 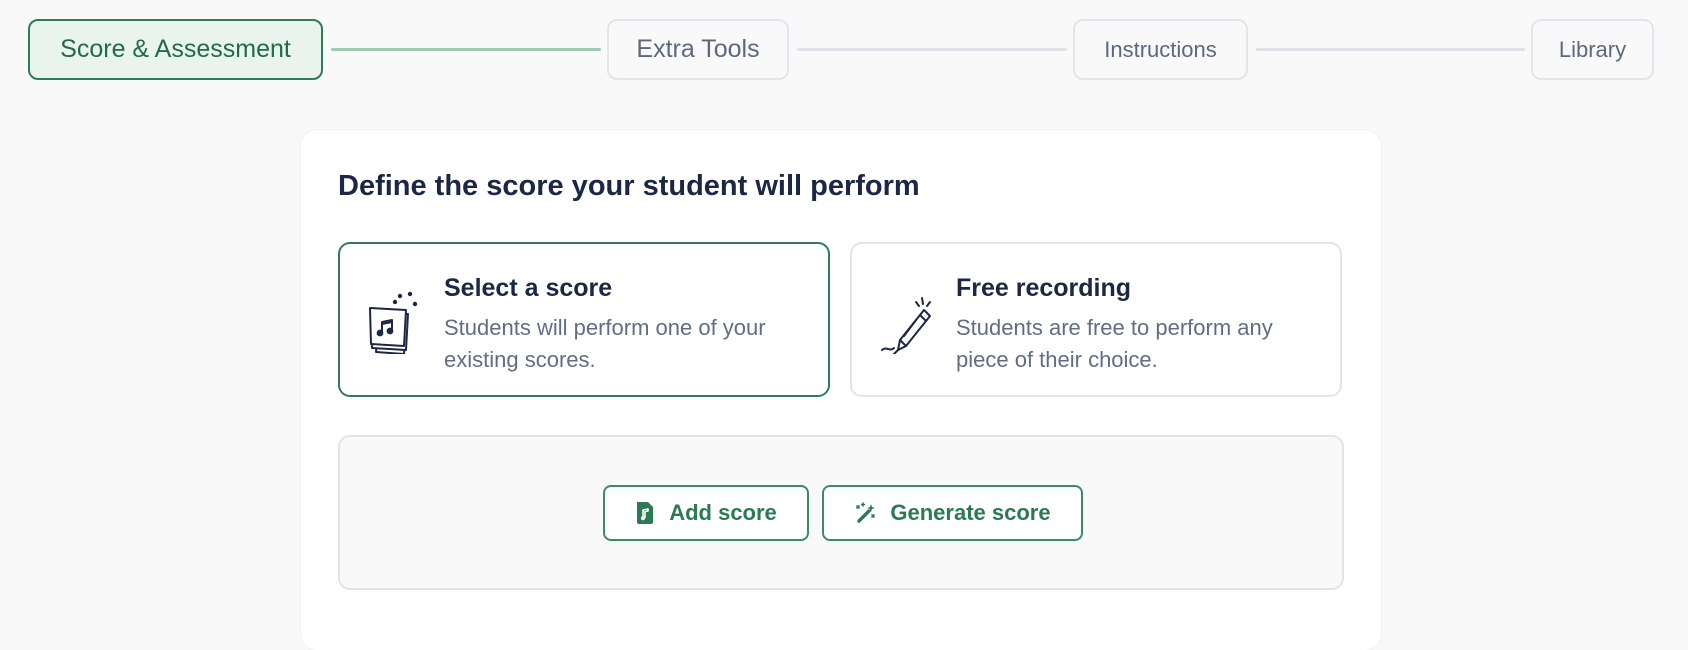 What do you see at coordinates (1044, 288) in the screenshot?
I see `option-title: Free recording` at bounding box center [1044, 288].